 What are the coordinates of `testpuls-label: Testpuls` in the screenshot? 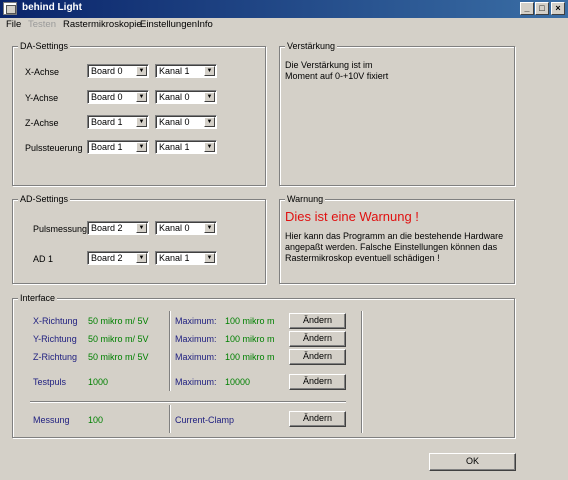 It's located at (50, 382).